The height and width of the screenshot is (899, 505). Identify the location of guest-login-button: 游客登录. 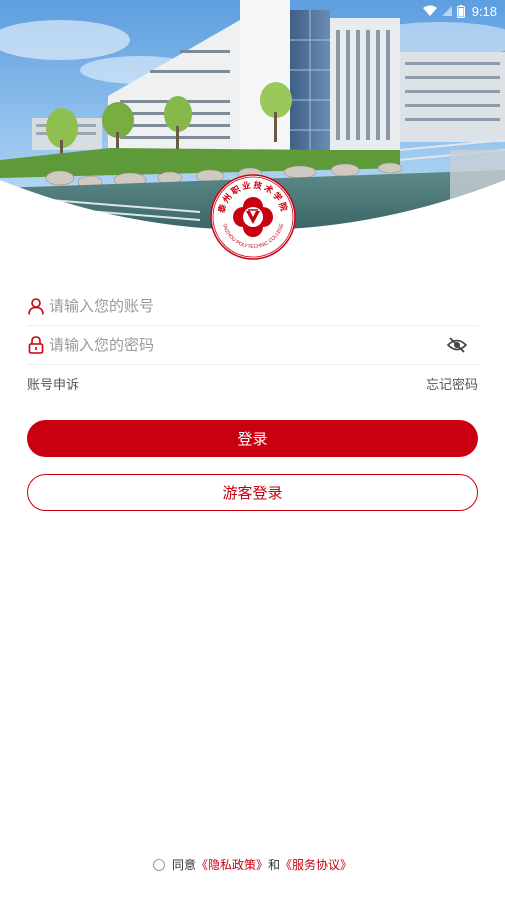
(252, 492).